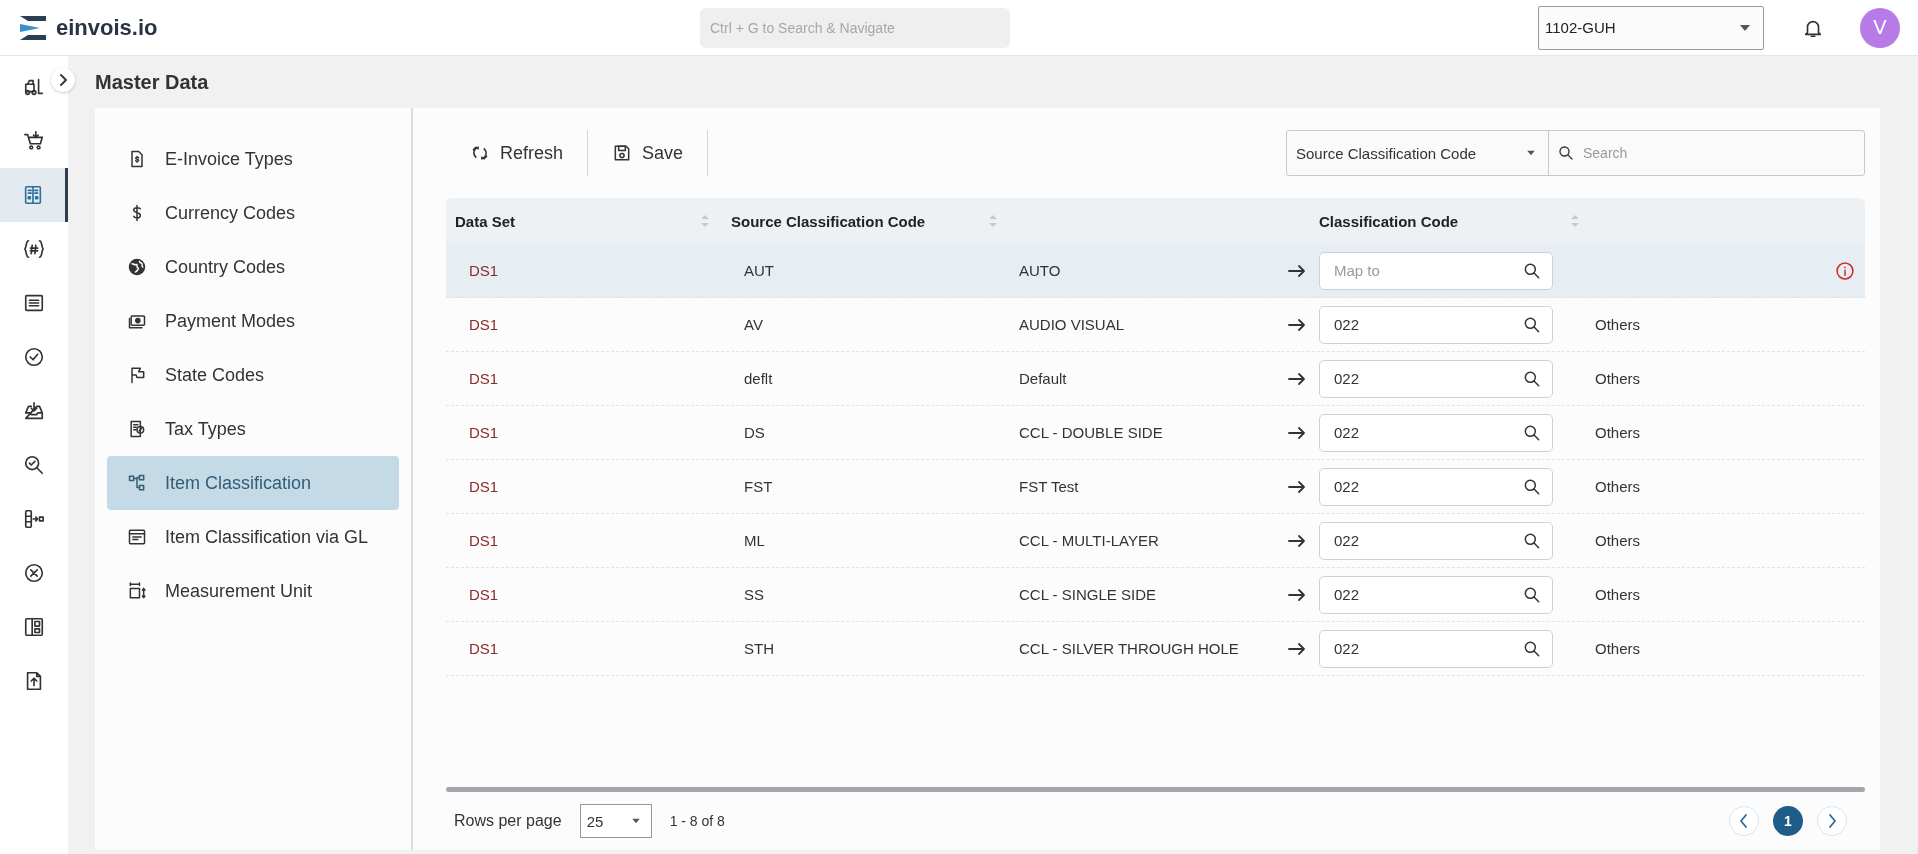  I want to click on table-cell-text: AV, so click(753, 324).